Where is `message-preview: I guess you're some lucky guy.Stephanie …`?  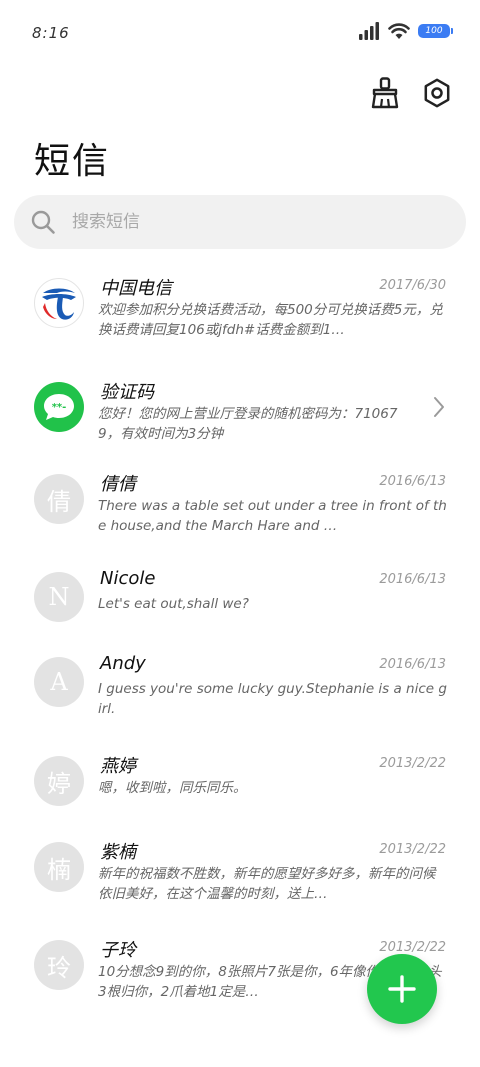 message-preview: I guess you're some lucky guy.Stephanie … is located at coordinates (272, 699).